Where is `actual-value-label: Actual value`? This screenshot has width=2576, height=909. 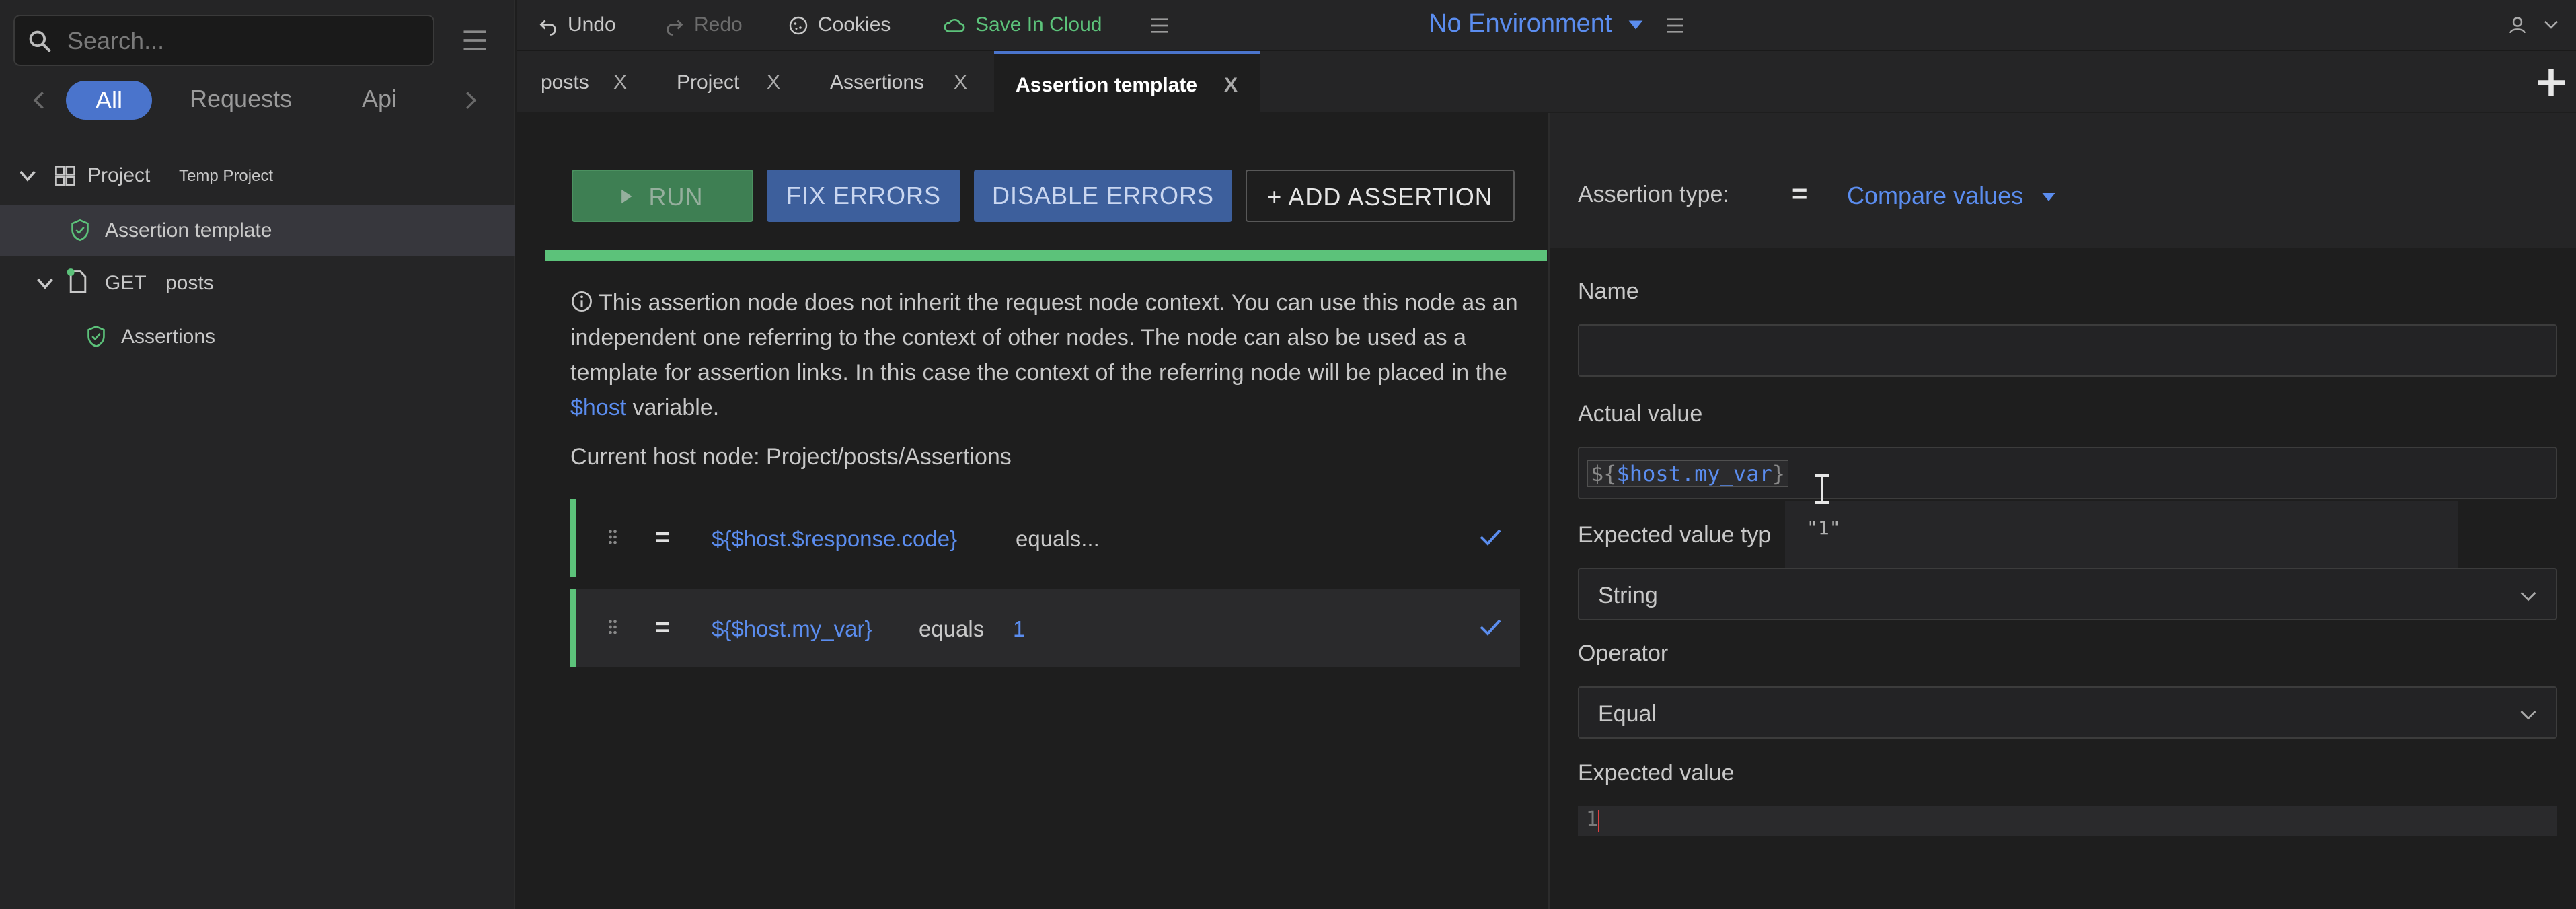 actual-value-label: Actual value is located at coordinates (1640, 414).